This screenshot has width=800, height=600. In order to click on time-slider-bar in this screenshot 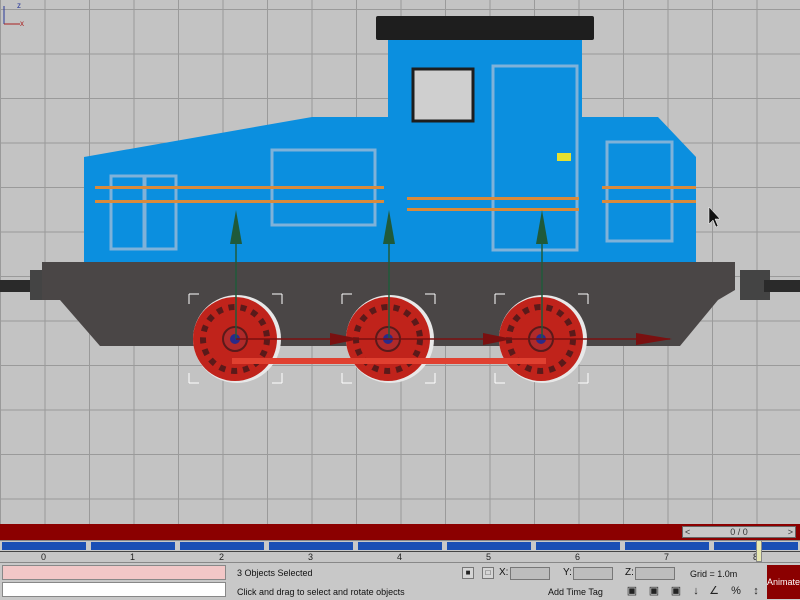, I will do `click(400, 532)`.